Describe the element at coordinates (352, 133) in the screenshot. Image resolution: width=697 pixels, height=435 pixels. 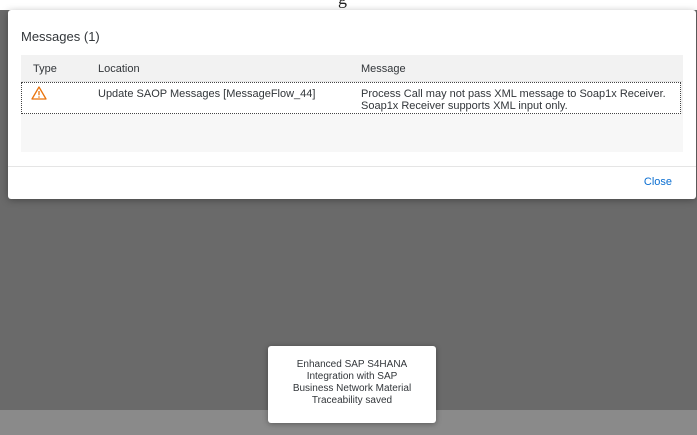
I see `table-empty-area` at that location.